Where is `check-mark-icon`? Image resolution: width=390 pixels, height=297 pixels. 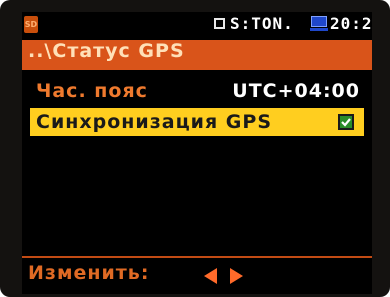 check-mark-icon is located at coordinates (346, 122).